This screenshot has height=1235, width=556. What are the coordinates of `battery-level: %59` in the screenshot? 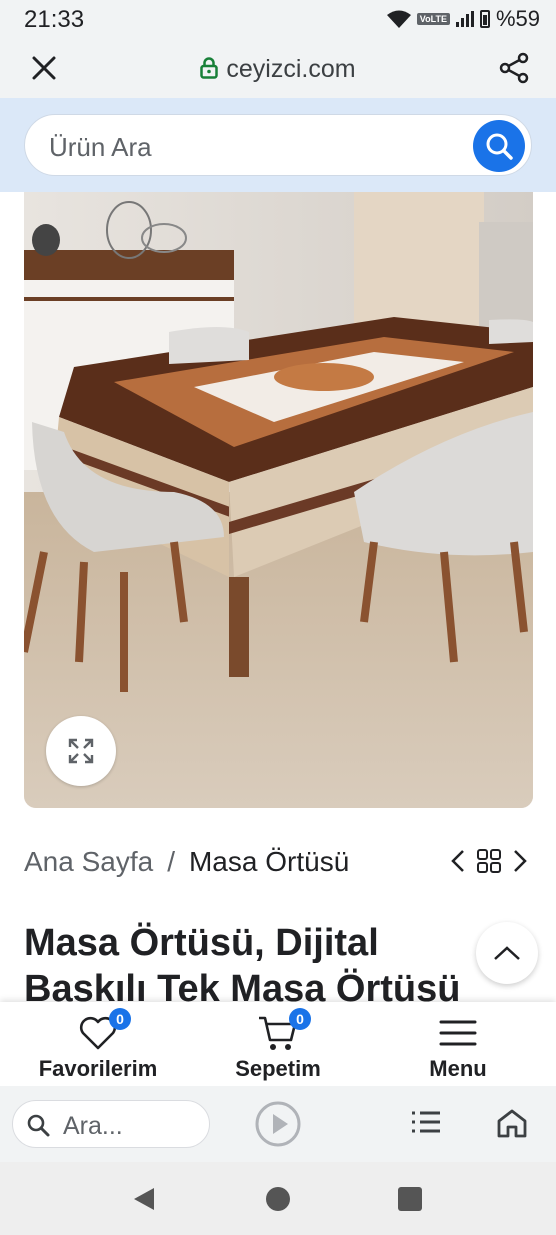 It's located at (517, 18).